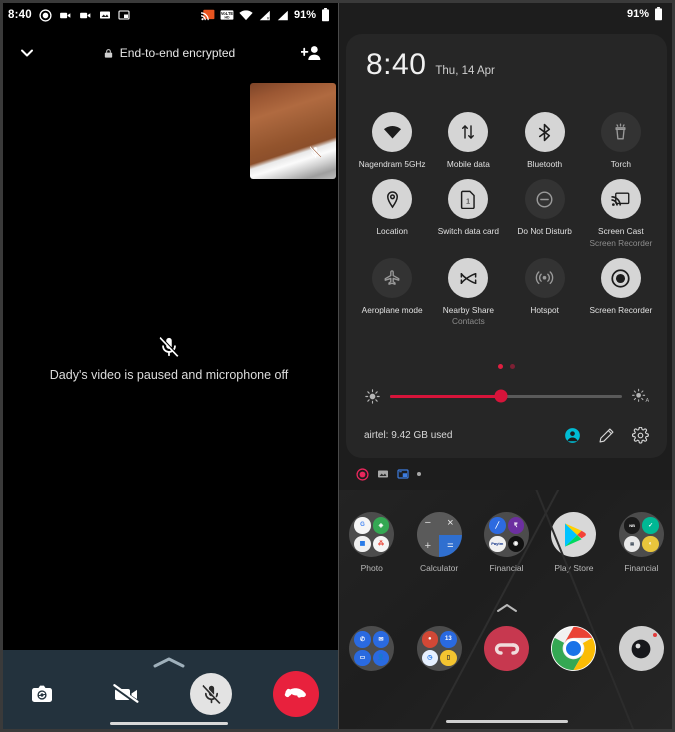 The height and width of the screenshot is (732, 675). What do you see at coordinates (169, 347) in the screenshot?
I see `mic-off-icon` at bounding box center [169, 347].